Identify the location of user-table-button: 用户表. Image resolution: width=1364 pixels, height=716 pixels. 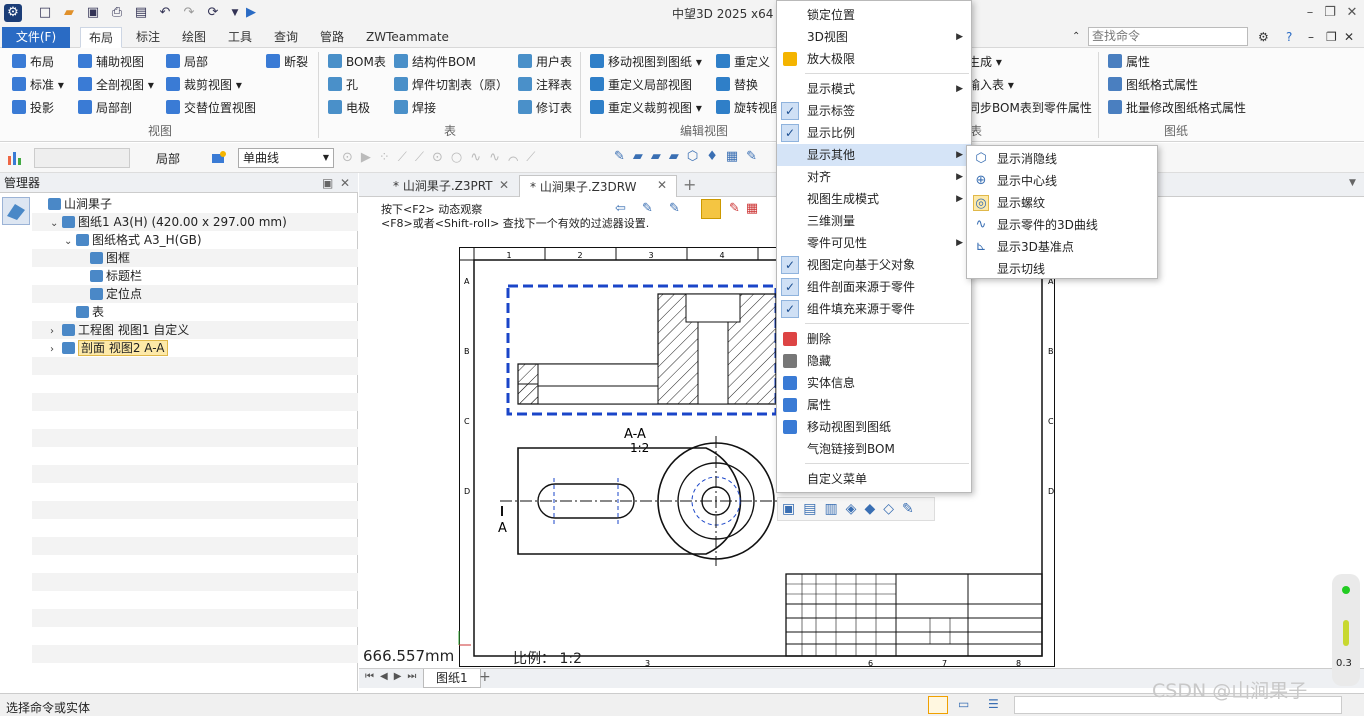
(545, 62).